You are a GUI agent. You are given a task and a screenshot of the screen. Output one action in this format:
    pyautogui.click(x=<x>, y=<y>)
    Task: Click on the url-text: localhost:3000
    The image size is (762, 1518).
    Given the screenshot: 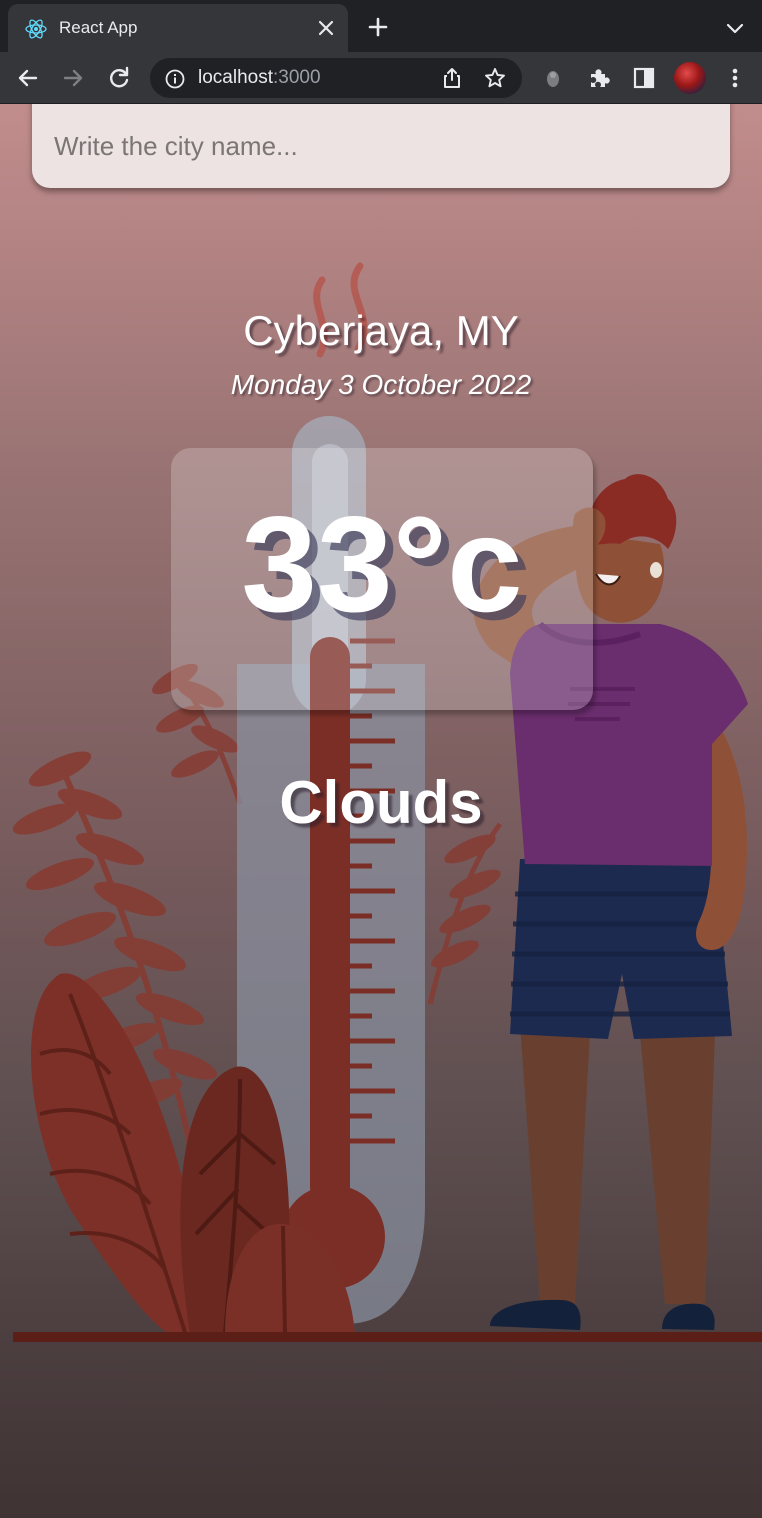 What is the action you would take?
    pyautogui.click(x=259, y=78)
    